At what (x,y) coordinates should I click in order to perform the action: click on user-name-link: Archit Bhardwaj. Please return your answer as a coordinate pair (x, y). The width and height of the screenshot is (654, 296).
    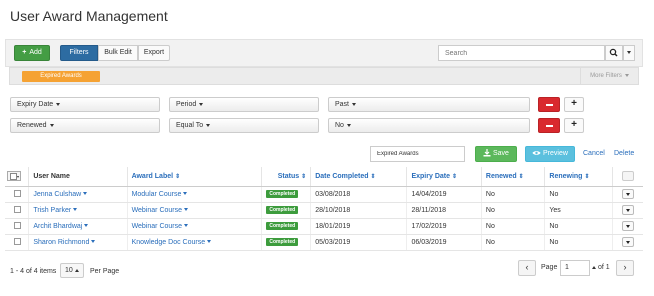
    Looking at the image, I should click on (78, 226).